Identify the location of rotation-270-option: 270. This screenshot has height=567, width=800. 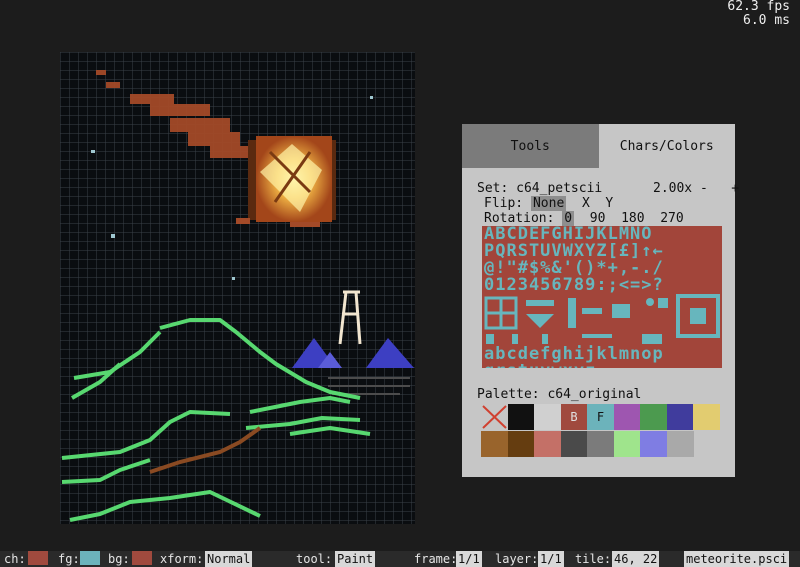
(671, 218).